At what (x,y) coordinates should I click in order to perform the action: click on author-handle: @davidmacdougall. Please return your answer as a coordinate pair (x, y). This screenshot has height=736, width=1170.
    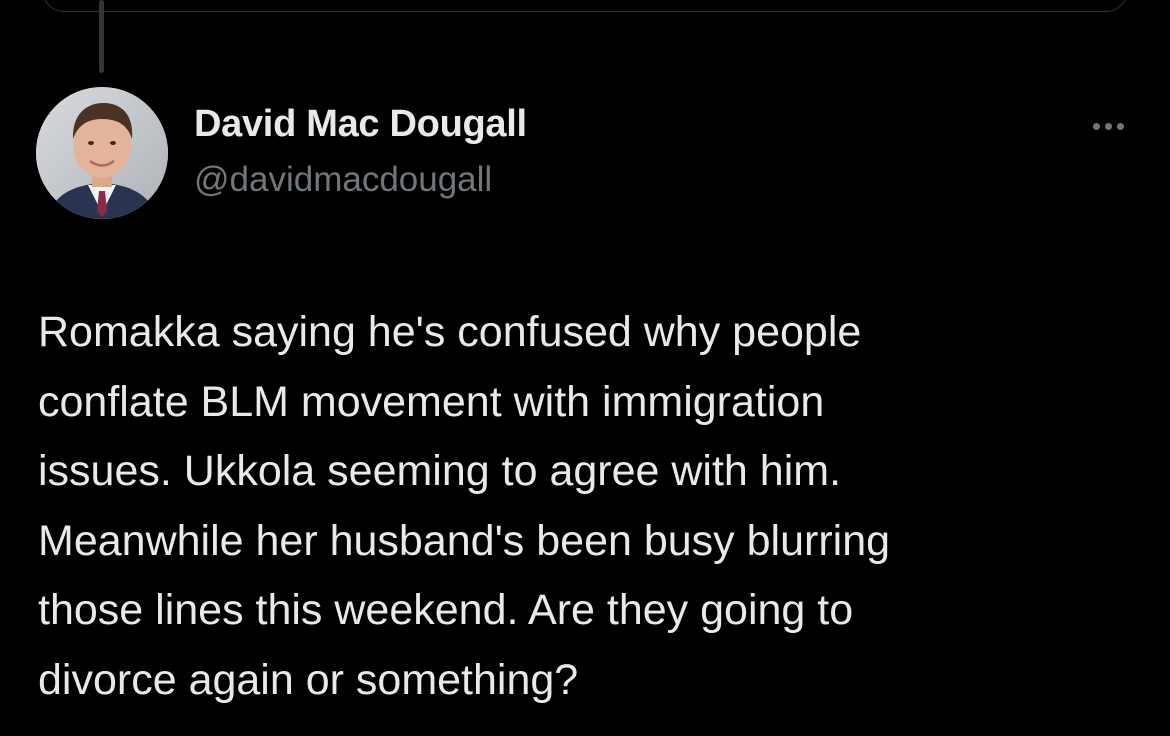
    Looking at the image, I should click on (343, 180).